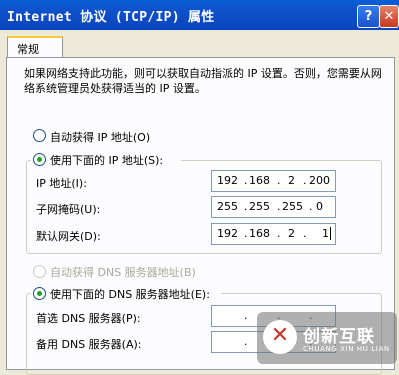 This screenshot has height=375, width=399. What do you see at coordinates (291, 180) in the screenshot?
I see `ip-octet-3: 2` at bounding box center [291, 180].